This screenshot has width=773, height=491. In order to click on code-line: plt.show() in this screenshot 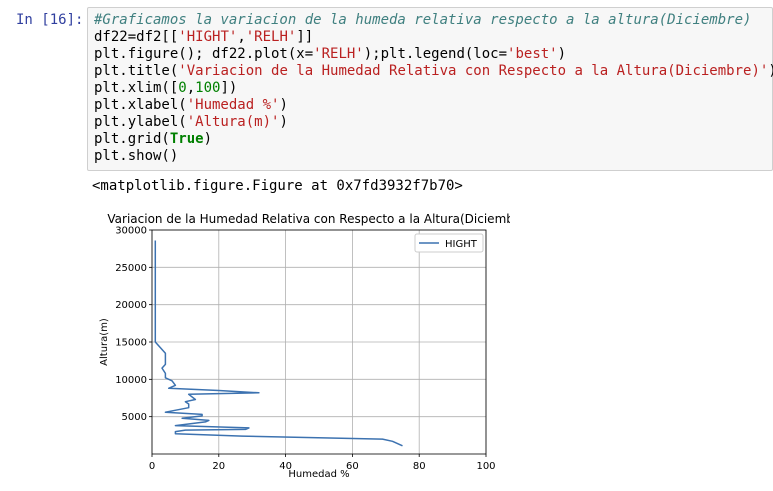, I will do `click(136, 156)`.